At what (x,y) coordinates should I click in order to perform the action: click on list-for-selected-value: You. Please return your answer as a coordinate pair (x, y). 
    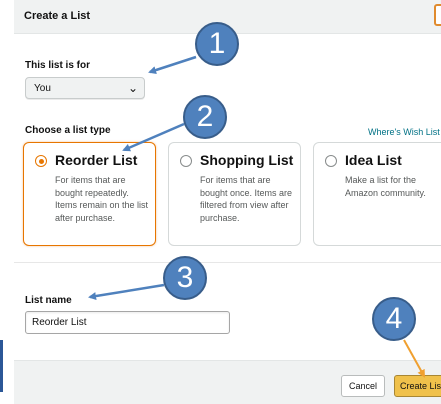
    Looking at the image, I should click on (42, 88).